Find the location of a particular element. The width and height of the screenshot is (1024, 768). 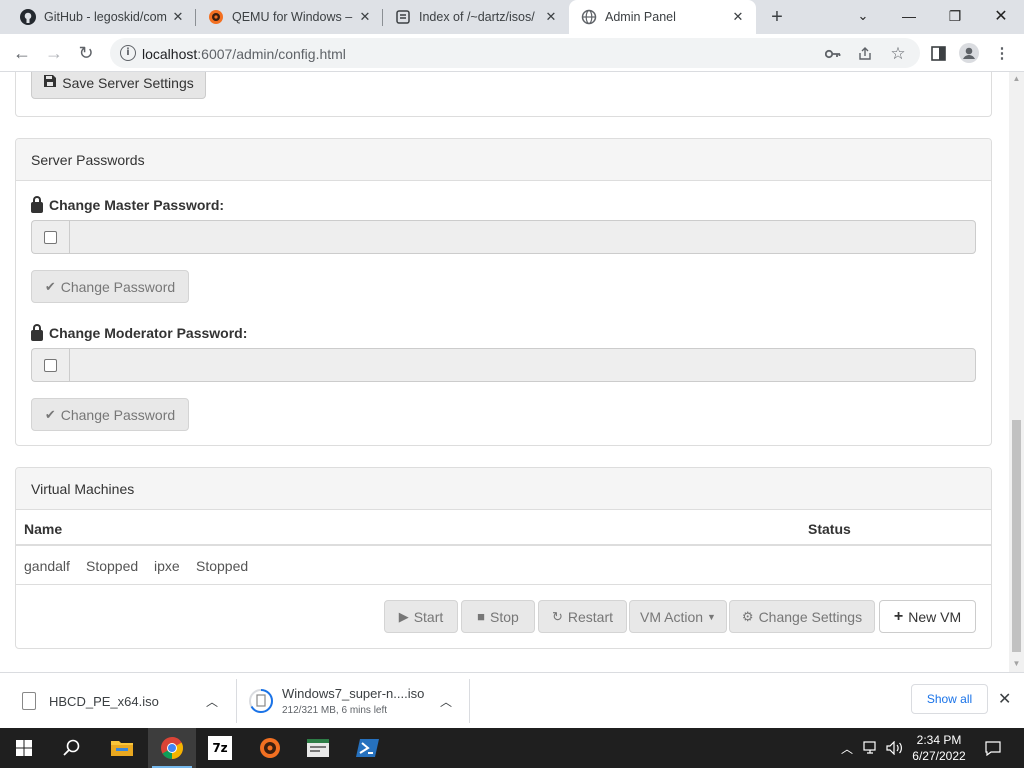

save-server-settings-button: Save Server Settings is located at coordinates (118, 85).